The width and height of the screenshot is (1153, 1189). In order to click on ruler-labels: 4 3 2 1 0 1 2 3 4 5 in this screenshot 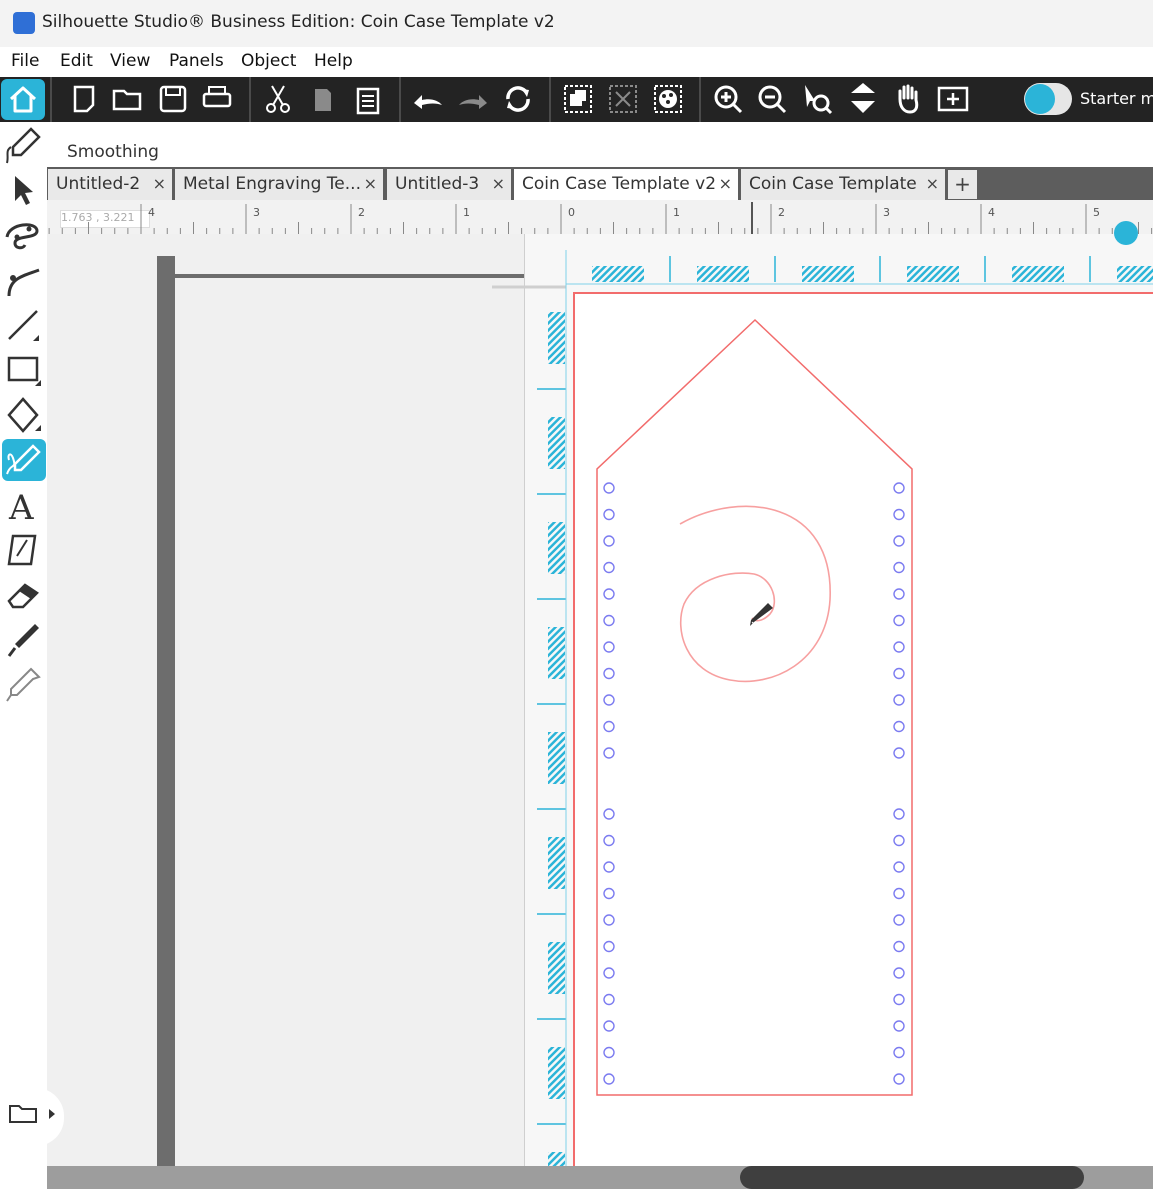, I will do `click(624, 212)`.